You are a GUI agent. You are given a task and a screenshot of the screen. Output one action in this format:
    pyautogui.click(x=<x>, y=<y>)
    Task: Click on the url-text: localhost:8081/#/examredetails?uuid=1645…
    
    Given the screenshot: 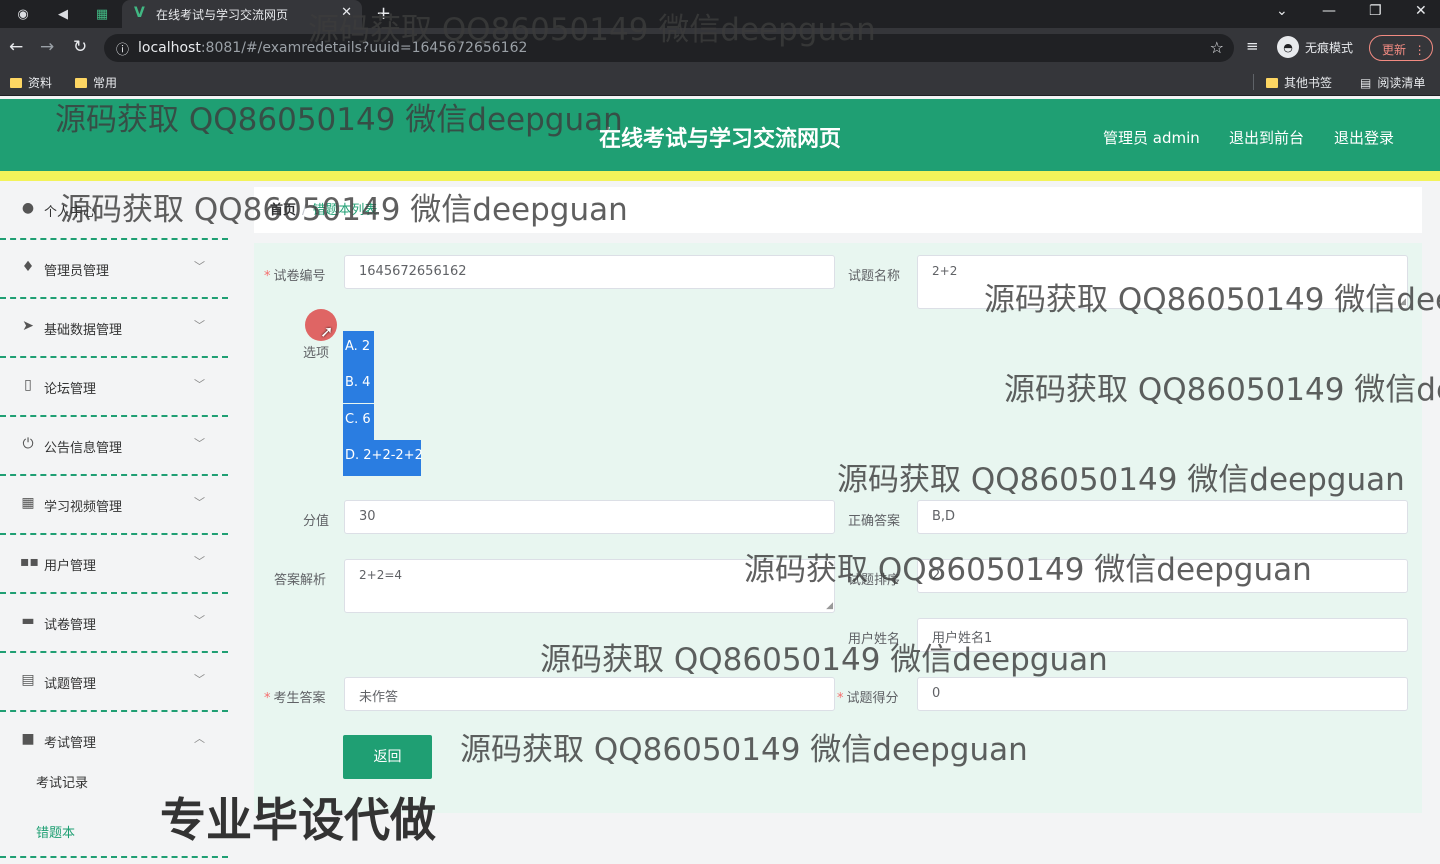 What is the action you would take?
    pyautogui.click(x=333, y=48)
    